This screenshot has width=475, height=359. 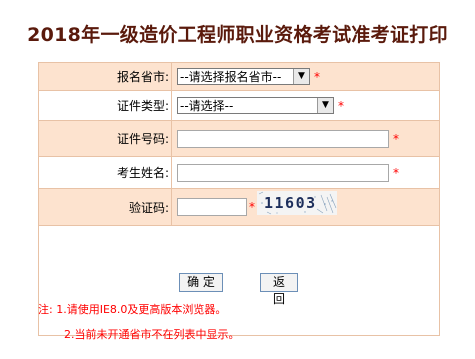 I want to click on captcha-text: 11603, so click(x=290, y=203).